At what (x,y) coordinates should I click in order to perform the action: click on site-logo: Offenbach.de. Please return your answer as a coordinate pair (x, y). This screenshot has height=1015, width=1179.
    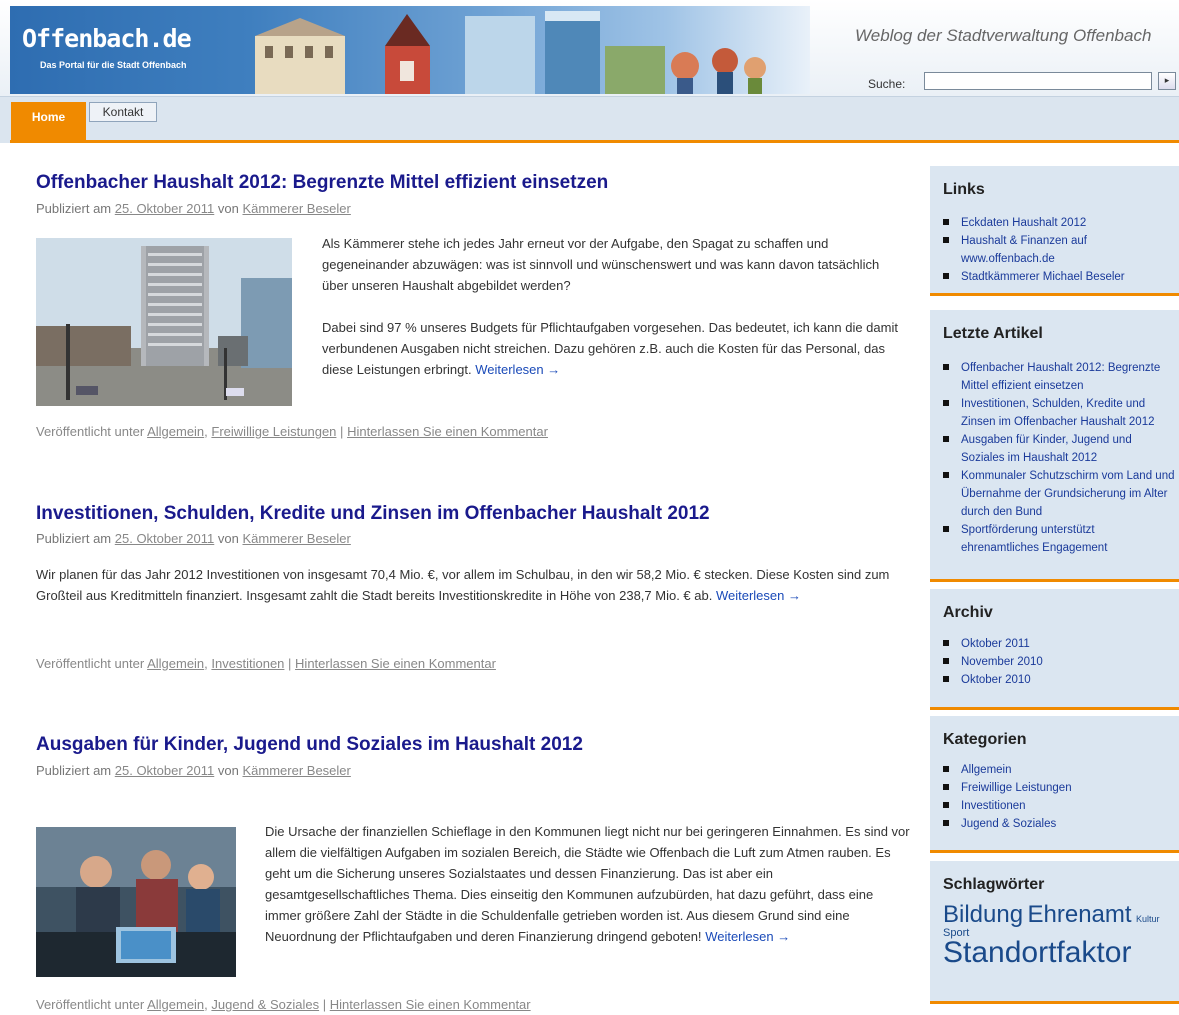
    Looking at the image, I should click on (107, 38).